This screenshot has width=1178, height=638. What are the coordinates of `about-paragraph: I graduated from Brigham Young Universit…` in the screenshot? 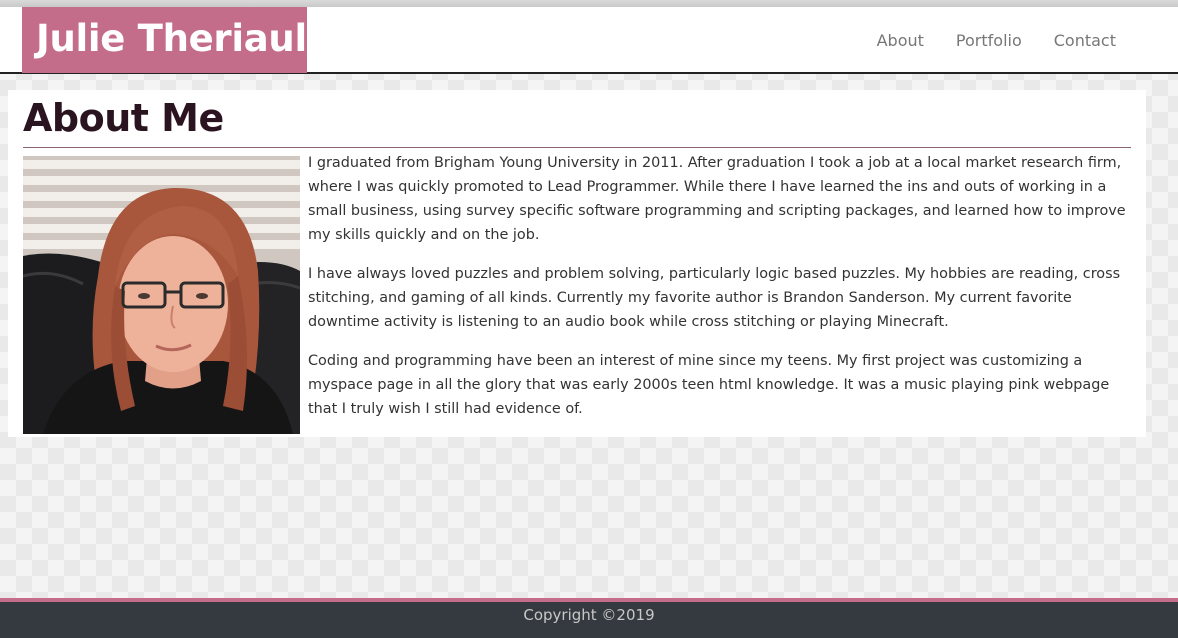 It's located at (717, 199).